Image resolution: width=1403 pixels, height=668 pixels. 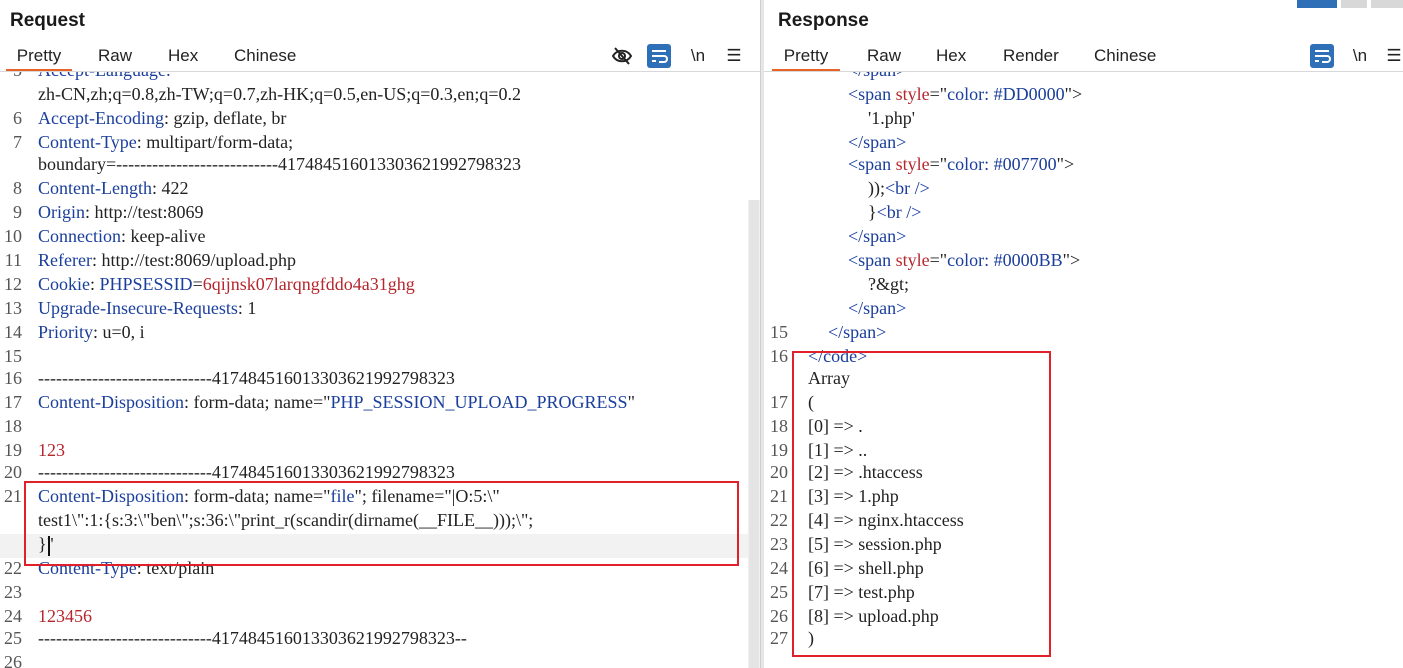 I want to click on code-line: 11 Referer: http://test:8069/upload.php, so click(x=380, y=262).